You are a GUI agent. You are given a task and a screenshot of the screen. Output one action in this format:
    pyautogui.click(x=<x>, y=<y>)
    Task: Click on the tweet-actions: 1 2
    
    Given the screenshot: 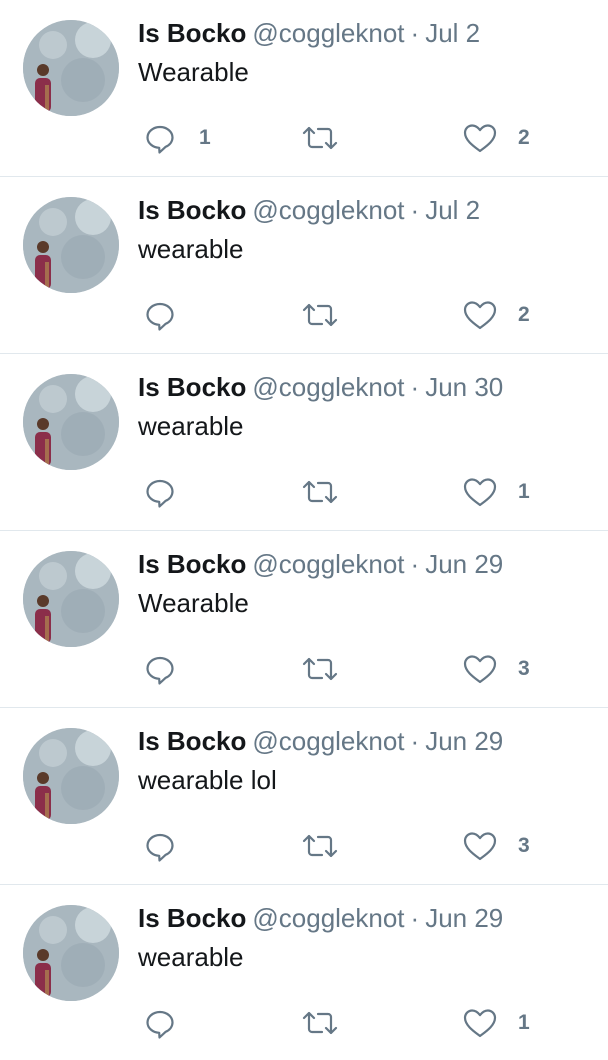 What is the action you would take?
    pyautogui.click(x=304, y=138)
    